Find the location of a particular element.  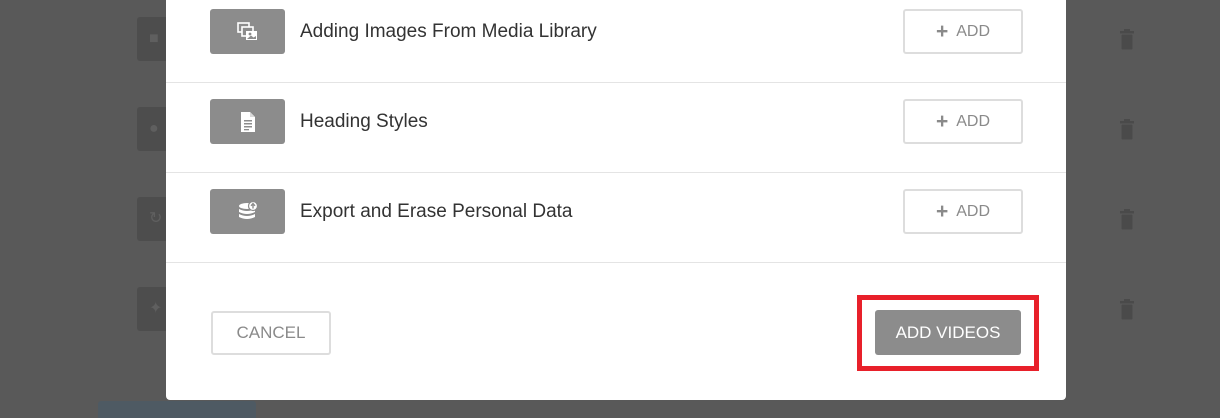

database-export-icon is located at coordinates (249, 209).